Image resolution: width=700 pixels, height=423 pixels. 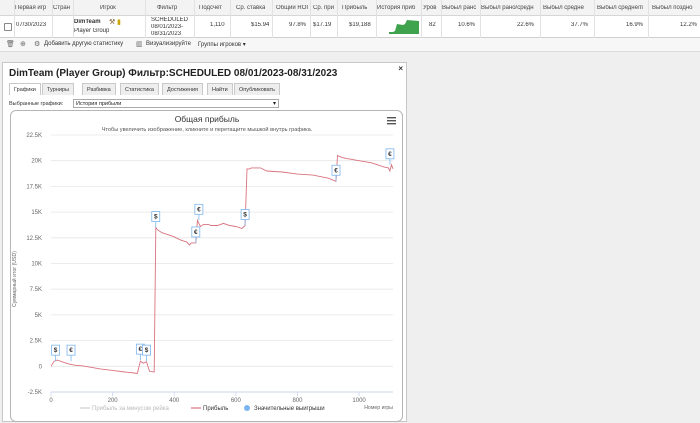 What do you see at coordinates (36, 290) in the screenshot?
I see `y-tick-label: 7.5K` at bounding box center [36, 290].